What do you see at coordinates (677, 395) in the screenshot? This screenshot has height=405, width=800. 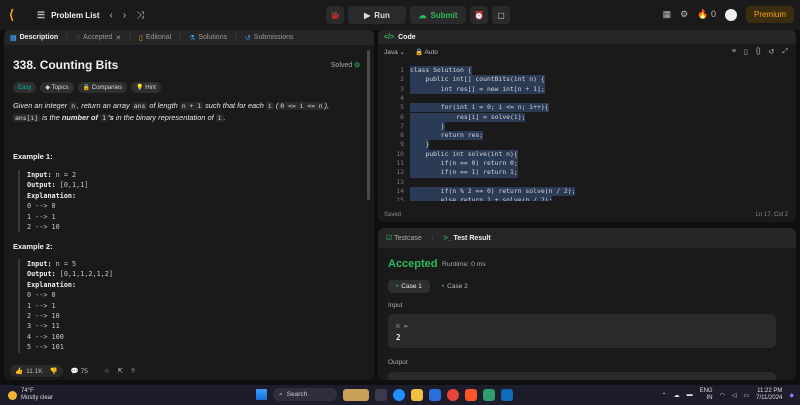 I see `cloud-icon: ☁` at bounding box center [677, 395].